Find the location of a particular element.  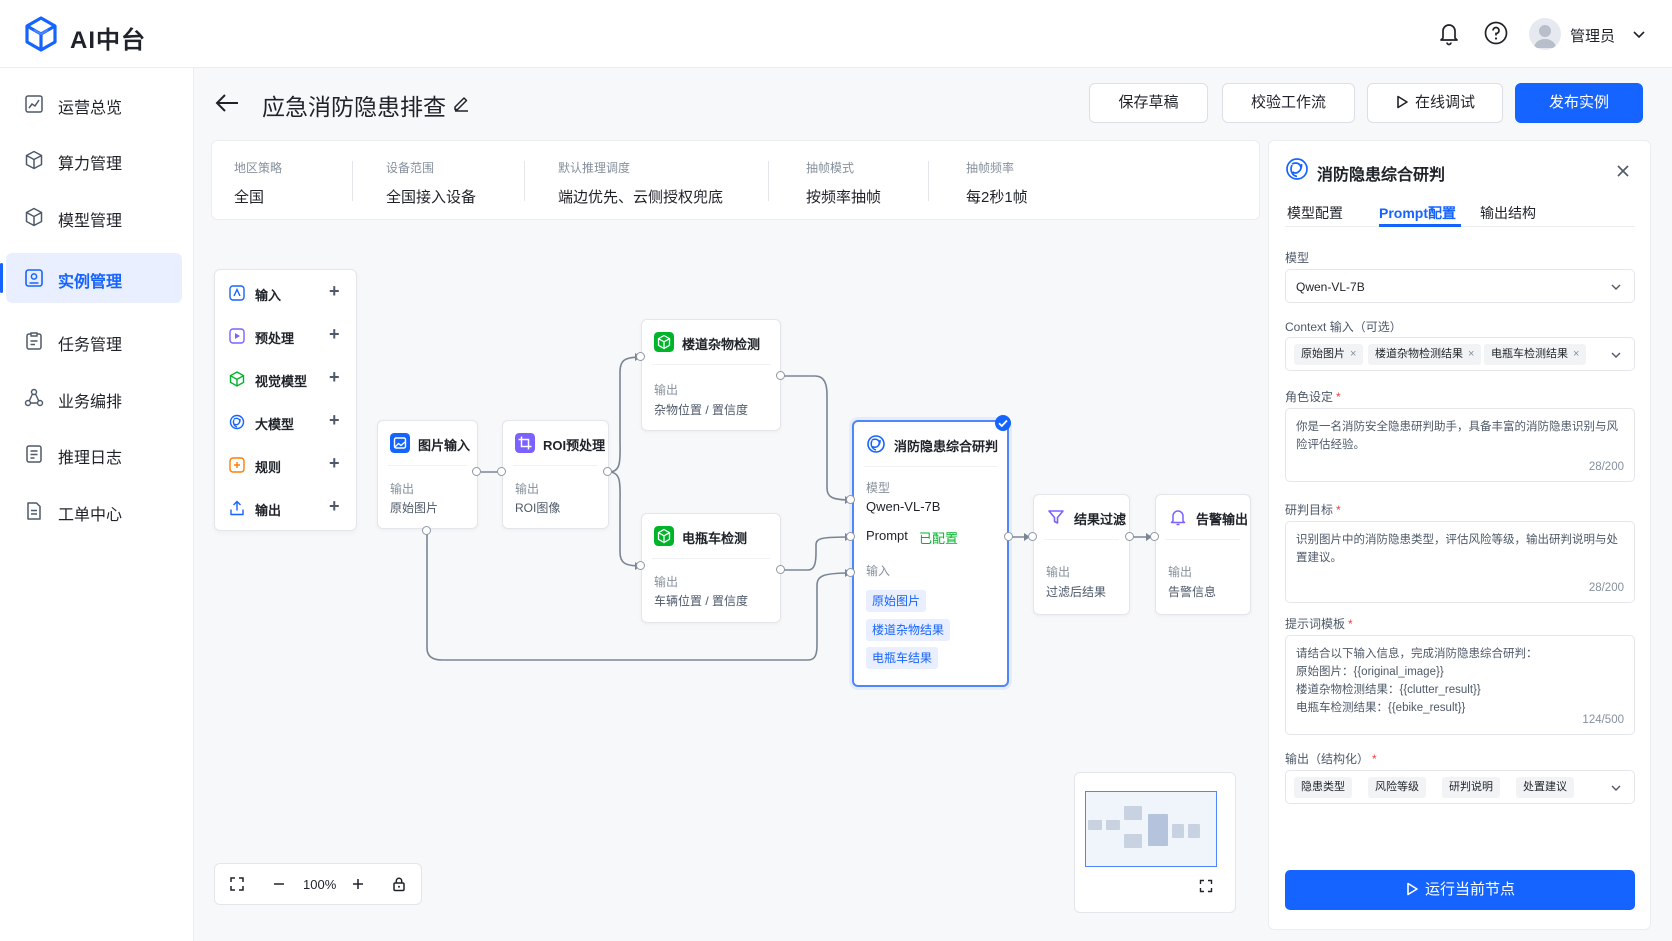

sidebar-item-orchestration: 业务编排 is located at coordinates (94, 398).